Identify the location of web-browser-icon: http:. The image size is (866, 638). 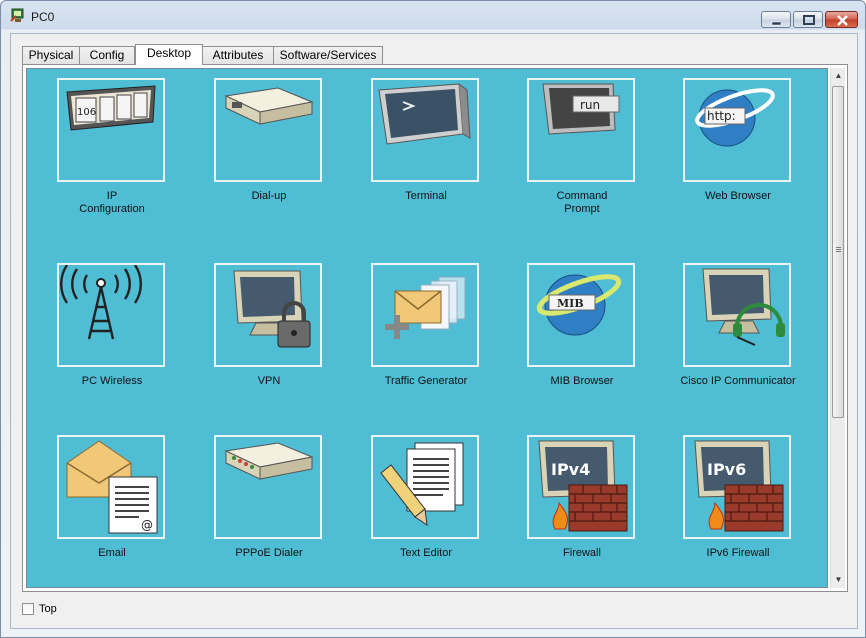
(735, 117).